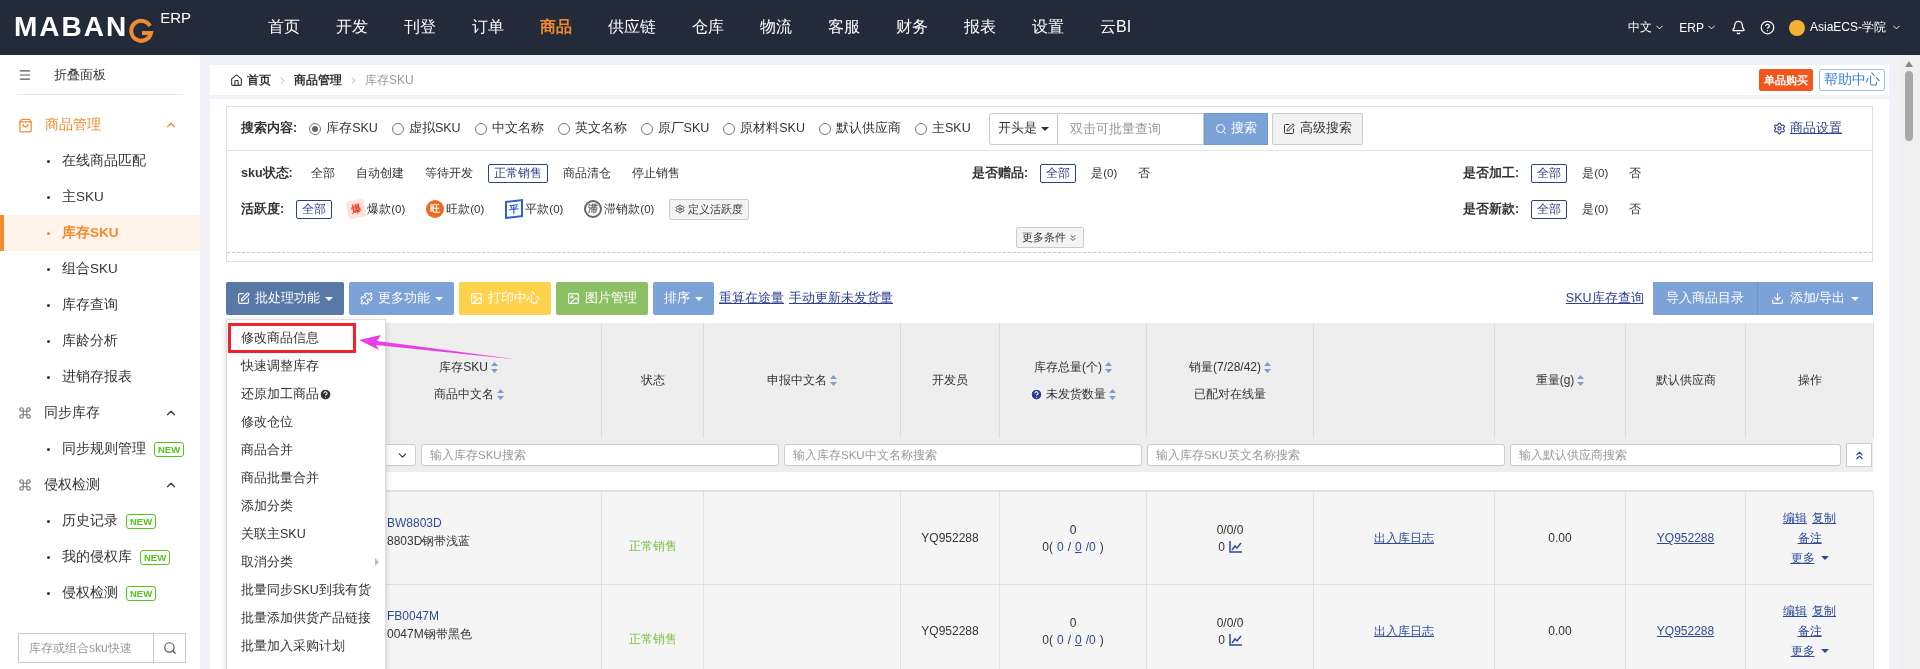  Describe the element at coordinates (352, 27) in the screenshot. I see `nav-tab: 开发` at that location.